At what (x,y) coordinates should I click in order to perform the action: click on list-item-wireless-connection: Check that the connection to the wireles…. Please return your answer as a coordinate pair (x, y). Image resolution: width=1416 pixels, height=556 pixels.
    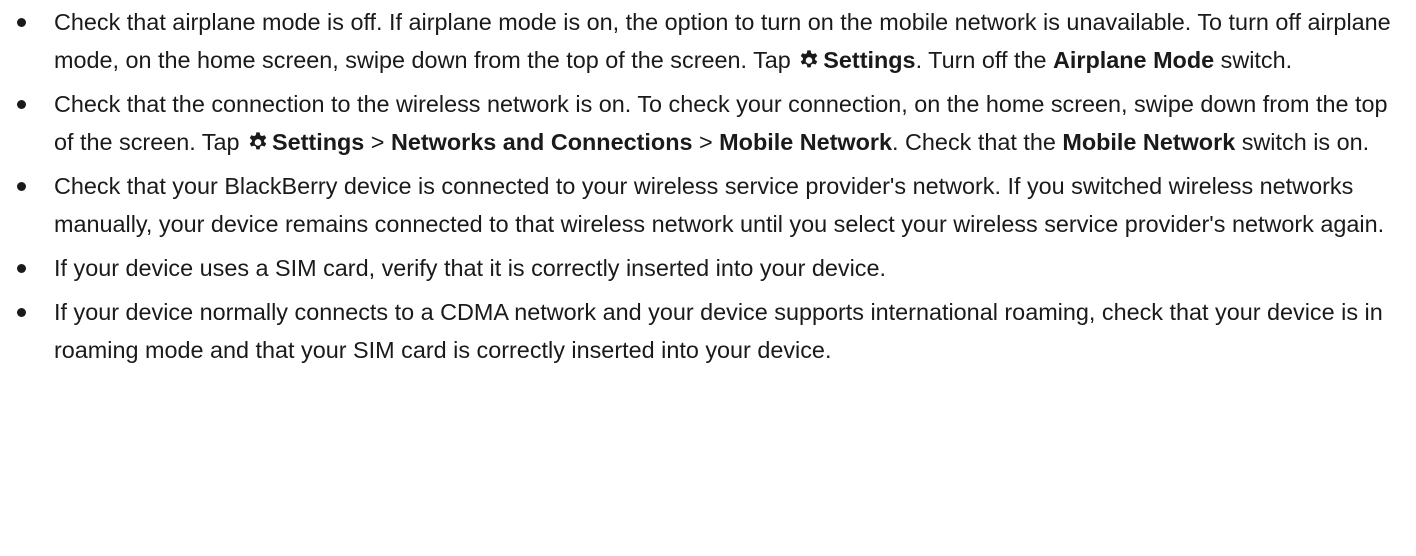
    Looking at the image, I should click on (704, 123).